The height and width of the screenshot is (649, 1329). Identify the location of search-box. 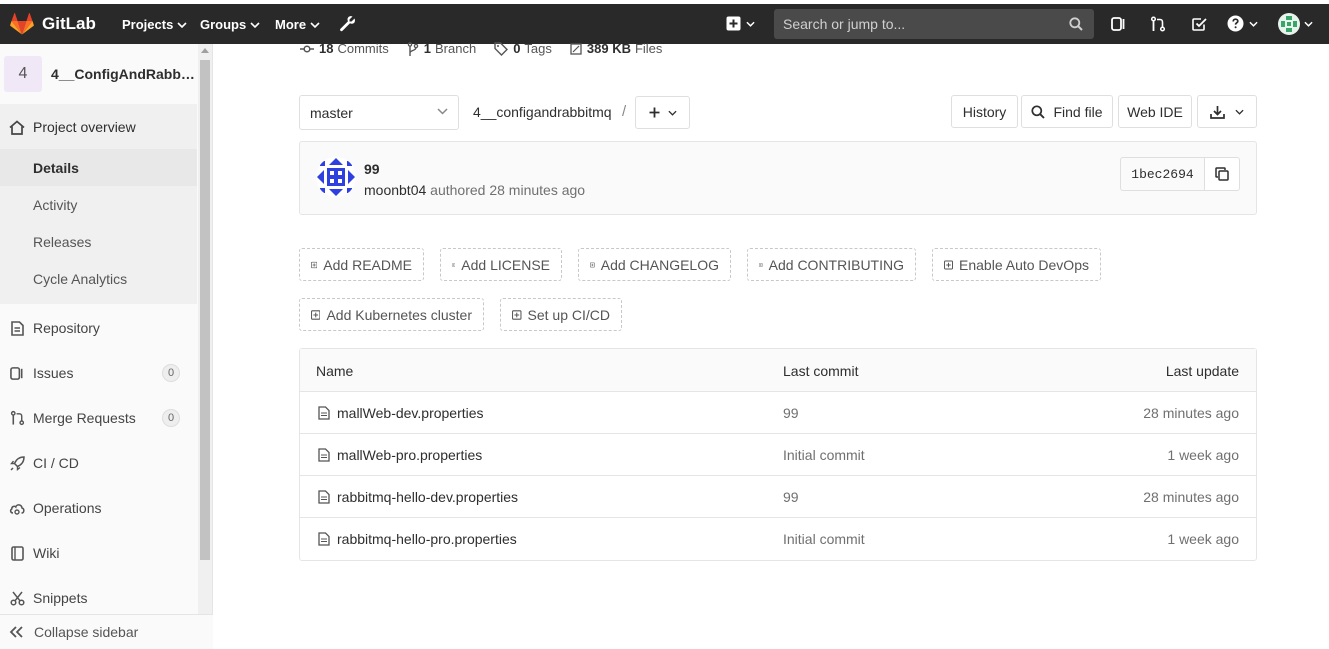
(934, 24).